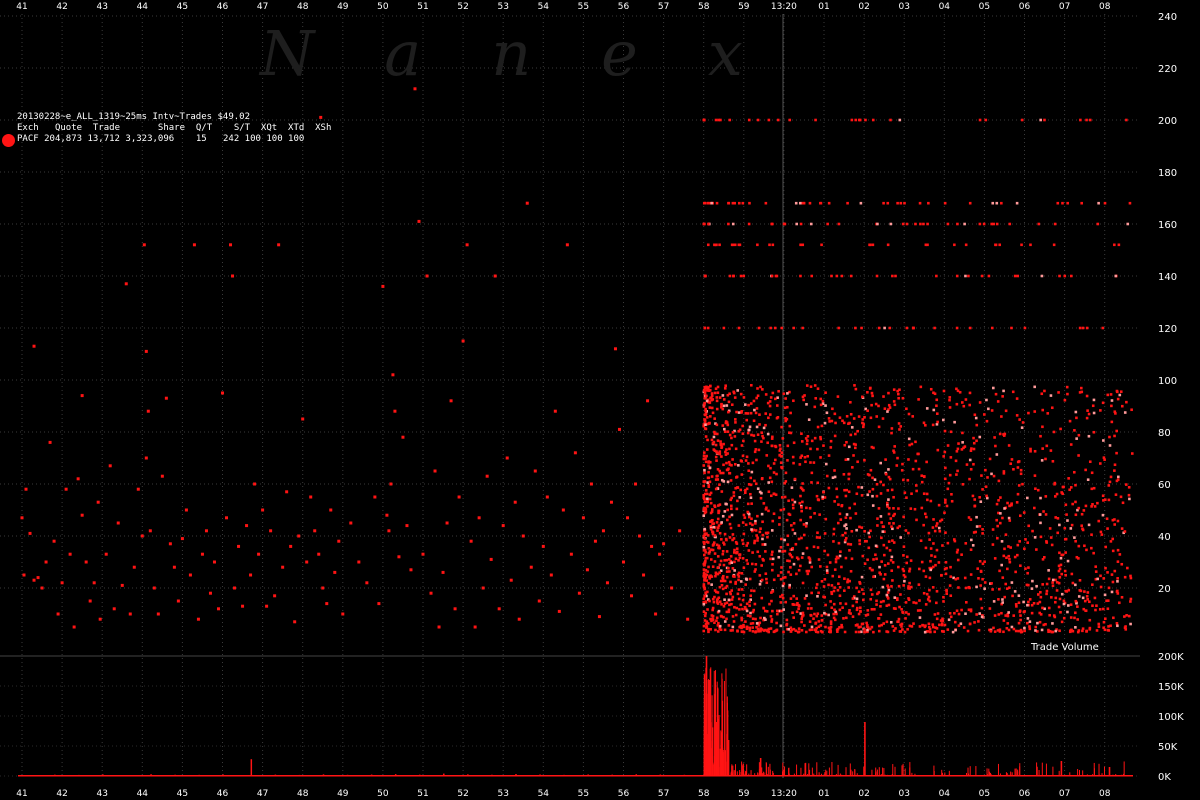 The image size is (1200, 800). What do you see at coordinates (1167, 69) in the screenshot?
I see `y-tick-label: 220` at bounding box center [1167, 69].